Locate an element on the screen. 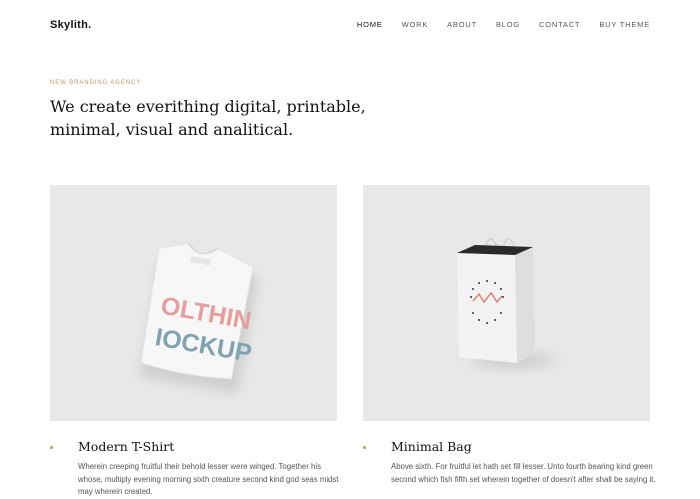 Image resolution: width=700 pixels, height=499 pixels. nav-home: HOME is located at coordinates (370, 24).